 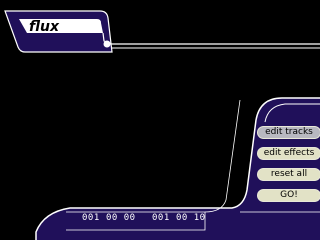 What do you see at coordinates (121, 218) in the screenshot?
I see `time-counter-1: 00 00` at bounding box center [121, 218].